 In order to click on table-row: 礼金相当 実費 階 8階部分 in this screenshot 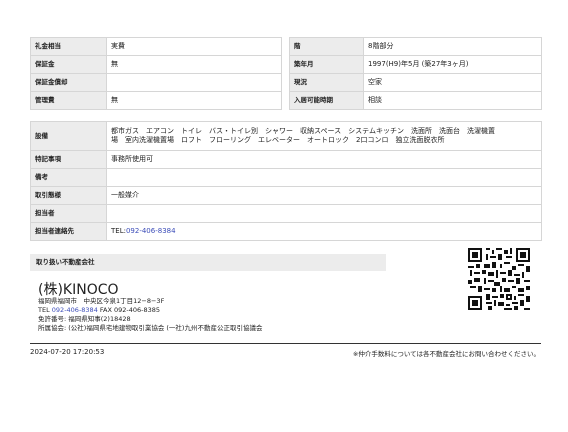, I will do `click(286, 46)`.